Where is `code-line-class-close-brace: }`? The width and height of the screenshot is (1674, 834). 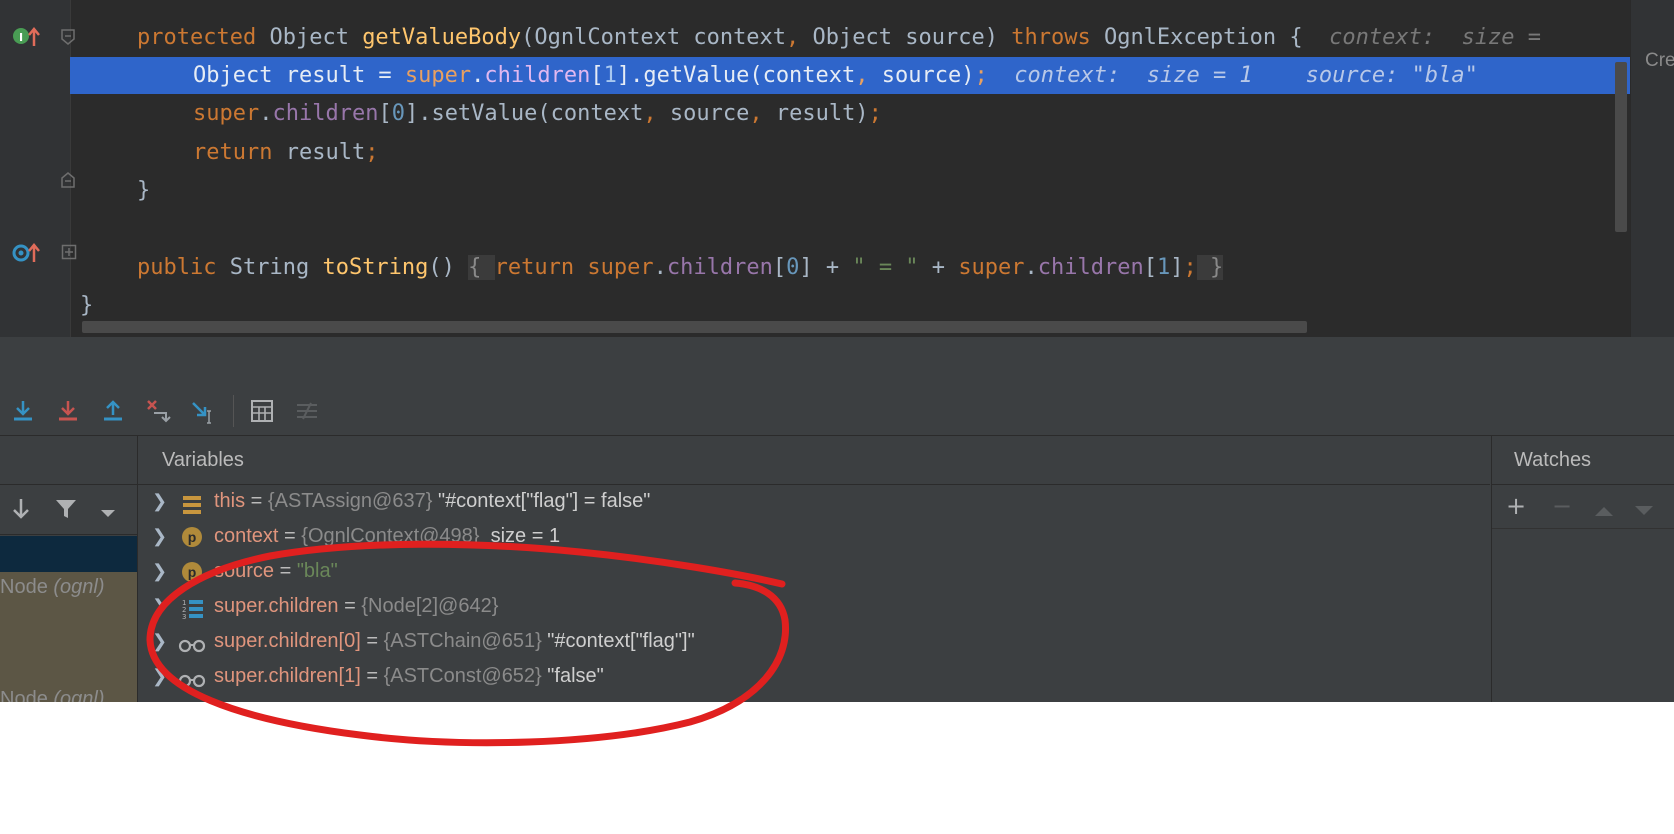 code-line-class-close-brace: } is located at coordinates (86, 306).